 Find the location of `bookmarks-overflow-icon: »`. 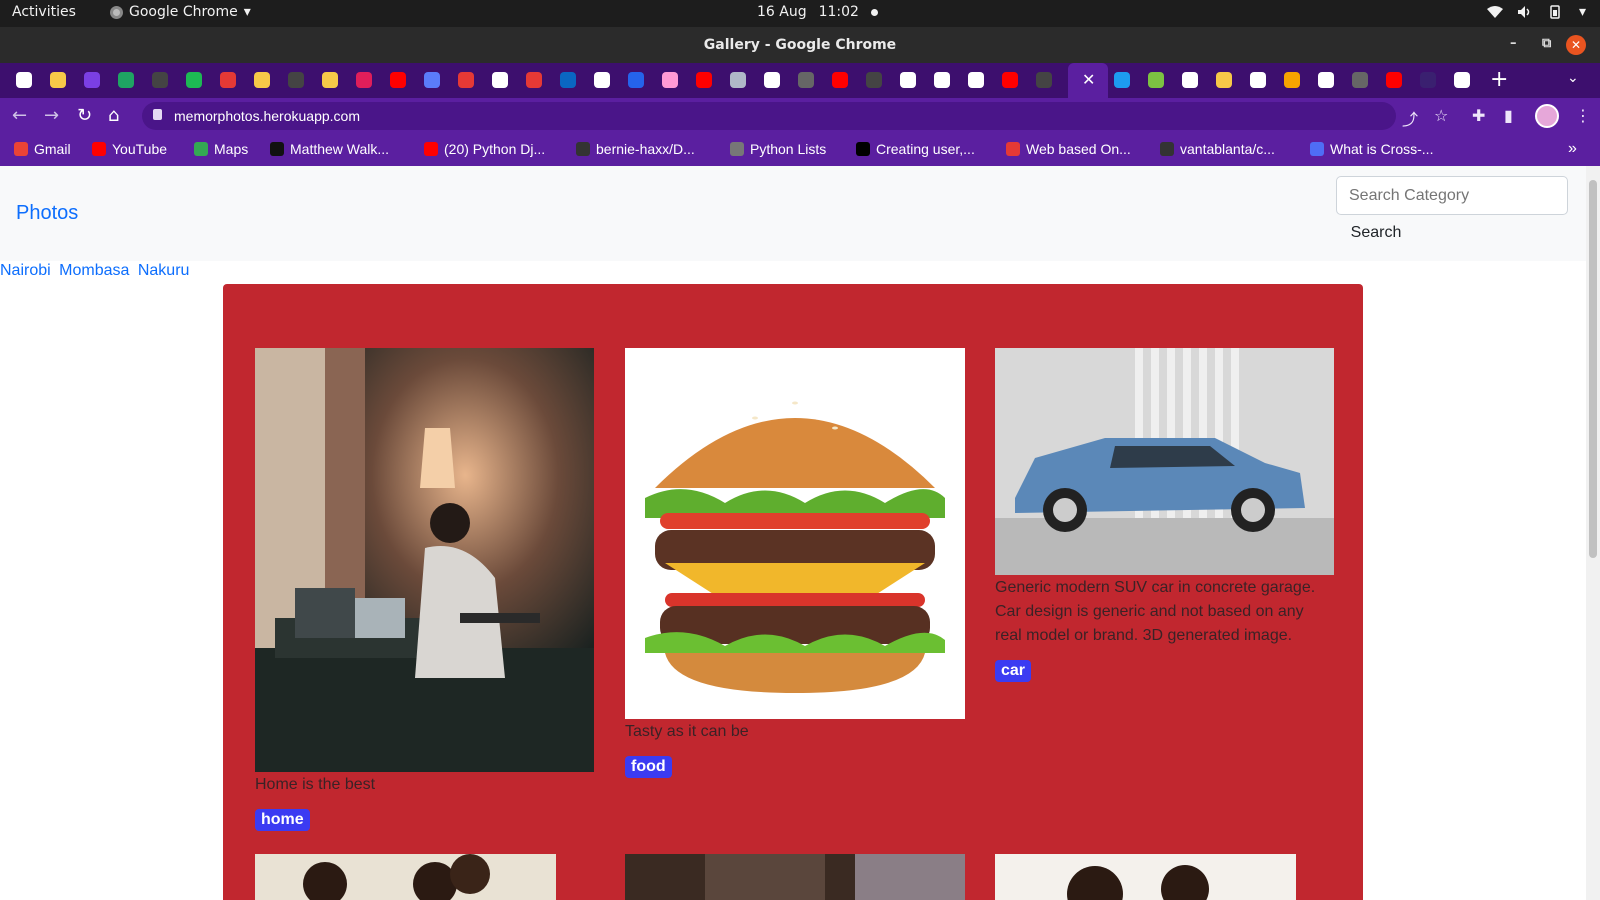

bookmarks-overflow-icon: » is located at coordinates (1572, 149).